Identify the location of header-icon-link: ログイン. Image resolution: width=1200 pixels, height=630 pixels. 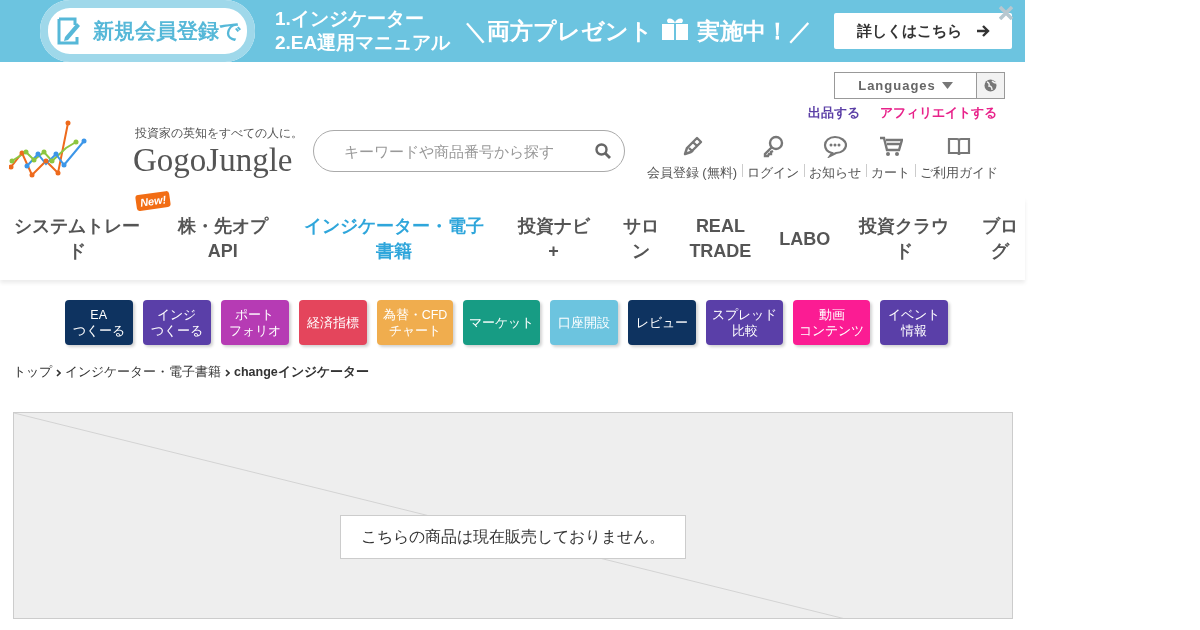
(773, 158).